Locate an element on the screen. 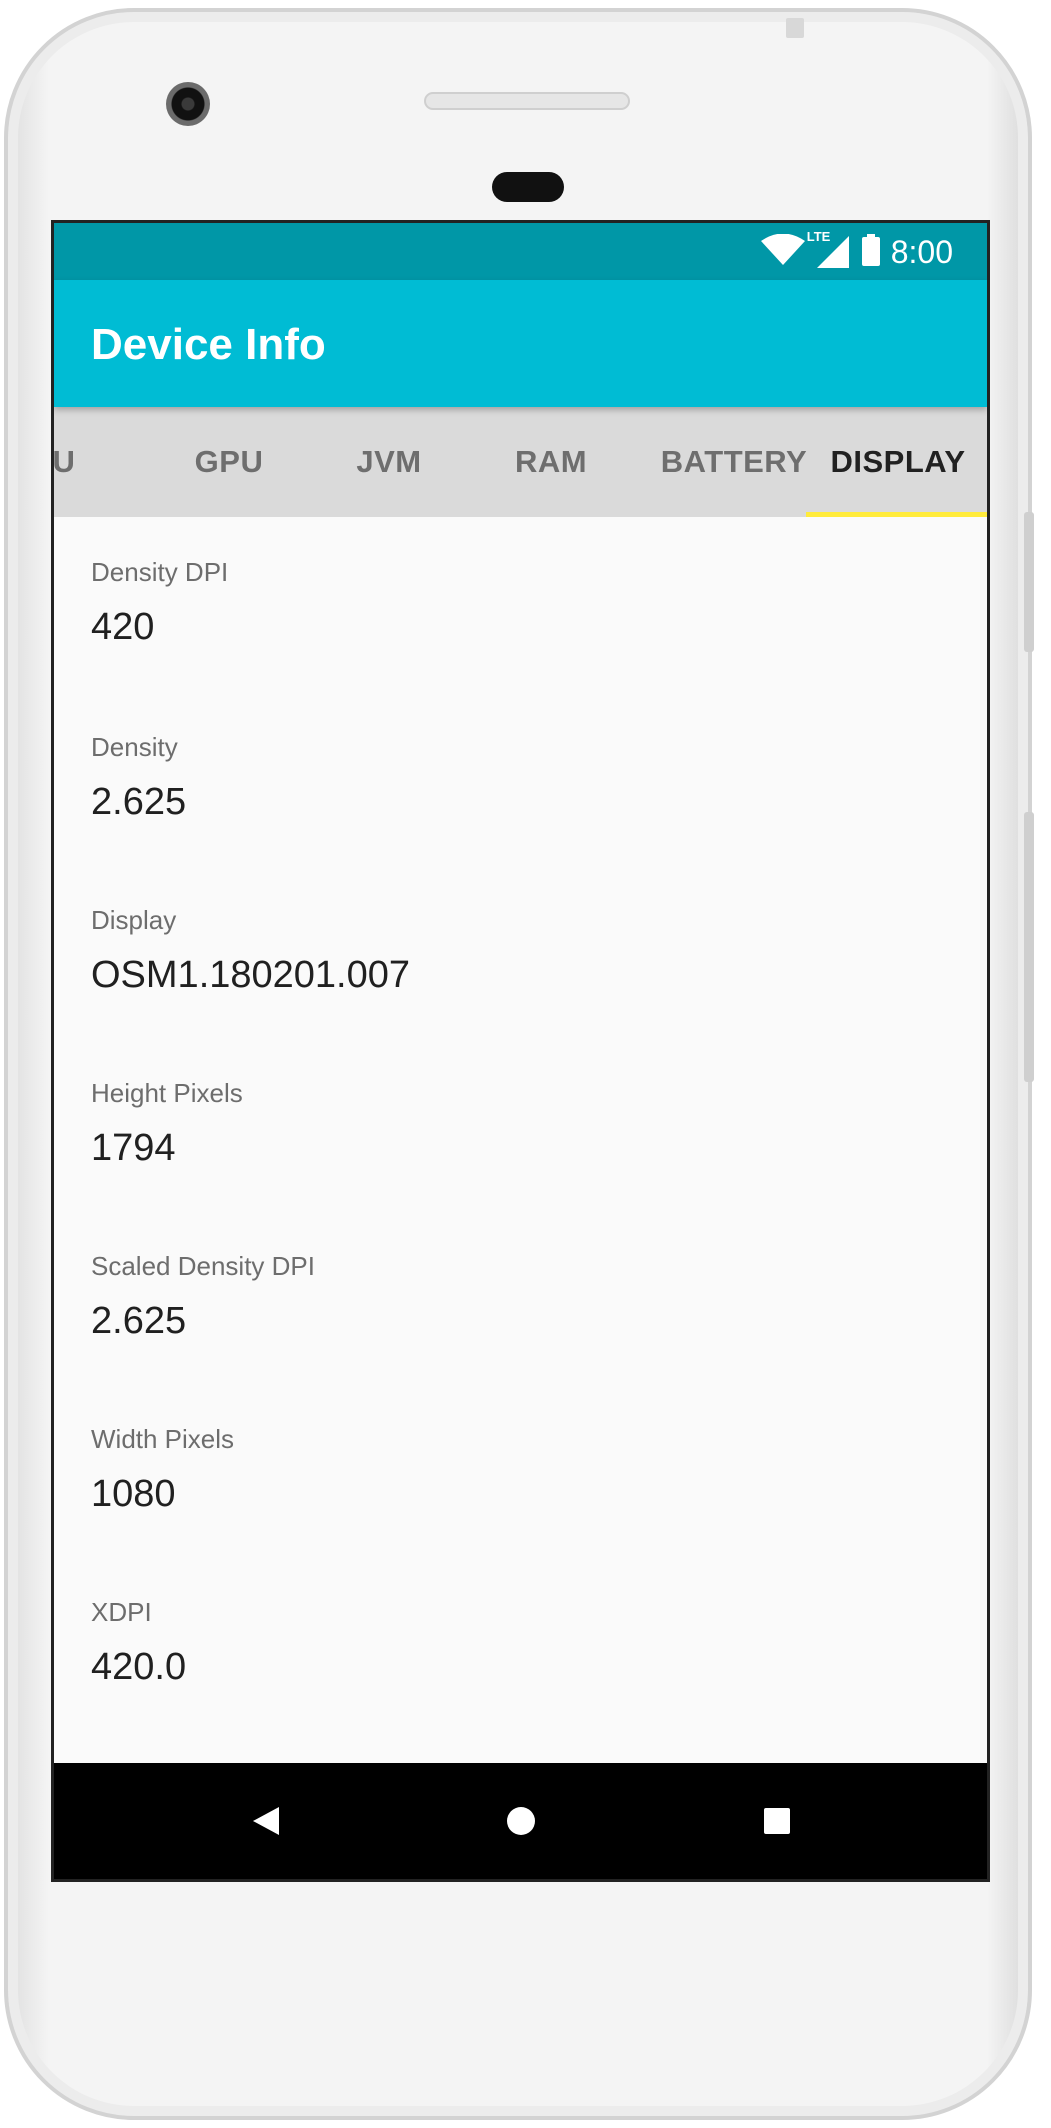 This screenshot has height=2128, width=1051. app-title: Device Info is located at coordinates (208, 344).